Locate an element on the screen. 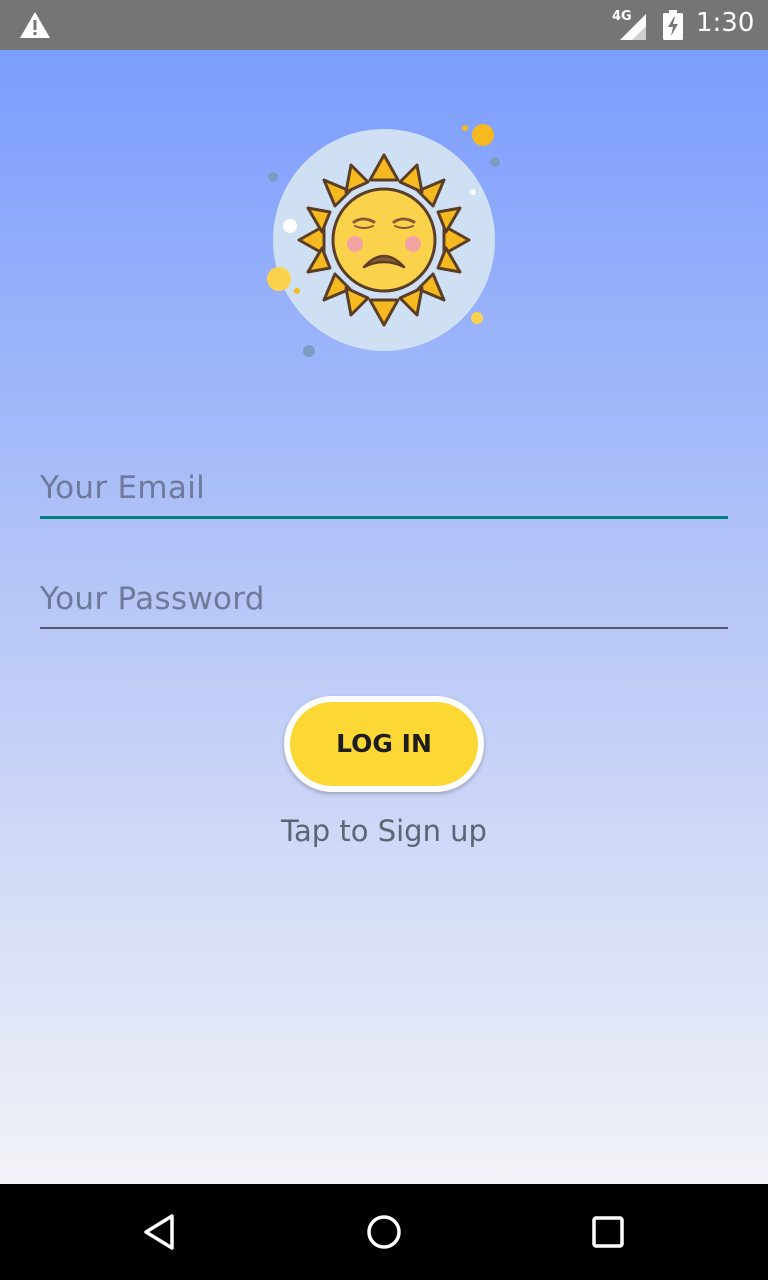 The width and height of the screenshot is (768, 1280). back-icon is located at coordinates (160, 1232).